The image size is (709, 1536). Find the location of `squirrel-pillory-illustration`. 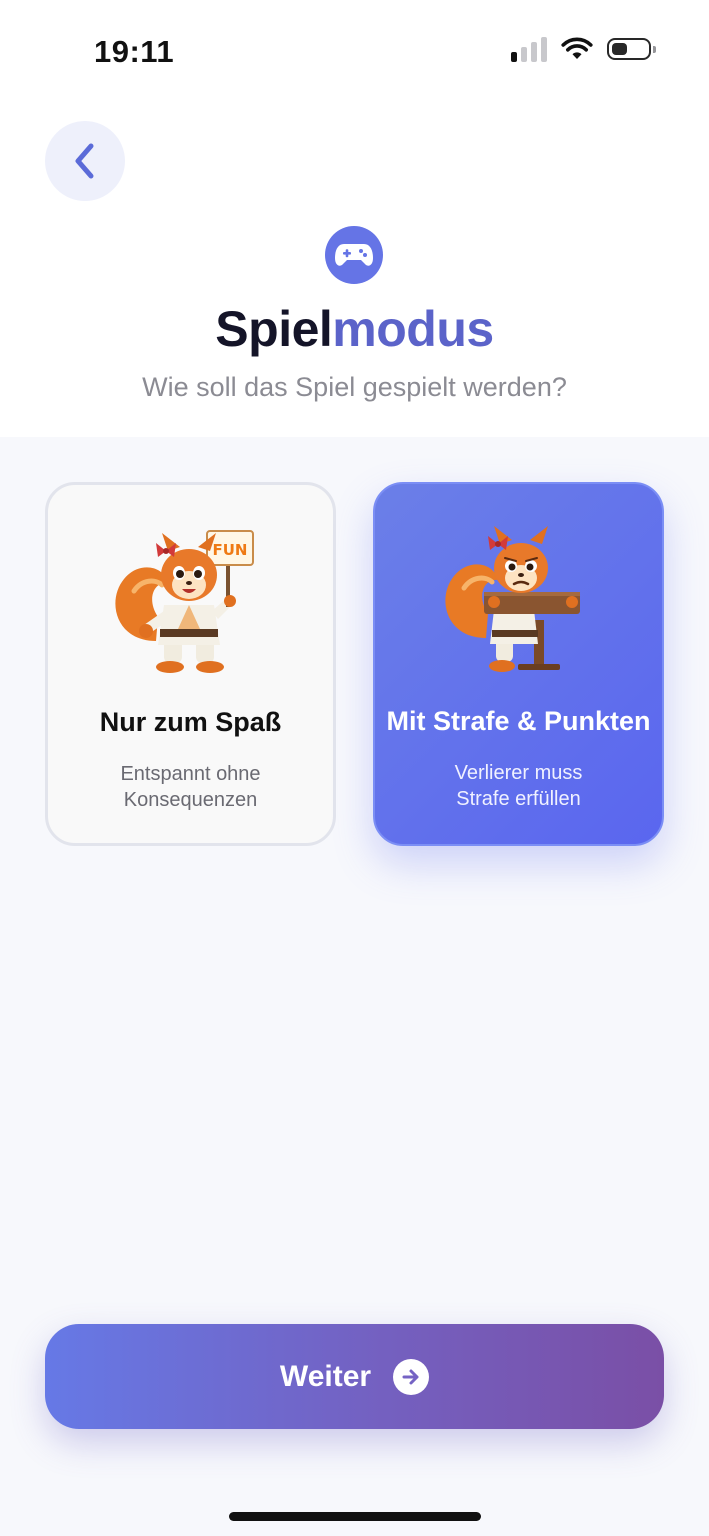

squirrel-pillory-illustration is located at coordinates (512, 599).